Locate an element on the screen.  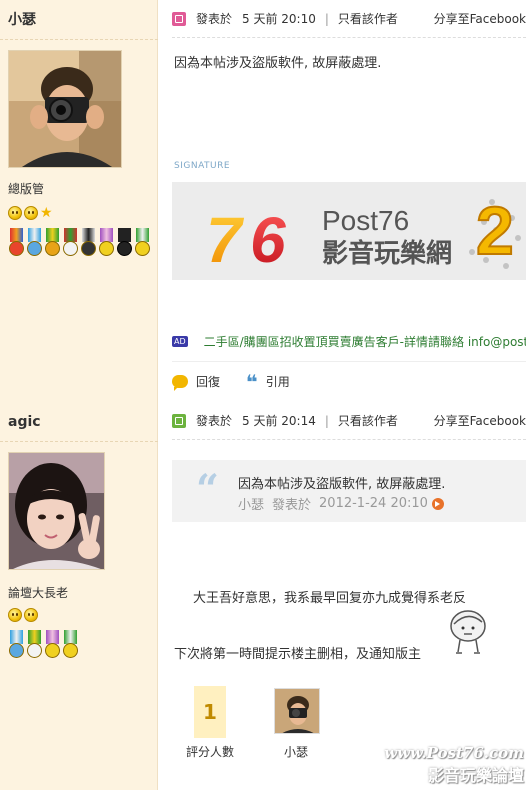
signature-label: SIGNATURE is located at coordinates (202, 166).